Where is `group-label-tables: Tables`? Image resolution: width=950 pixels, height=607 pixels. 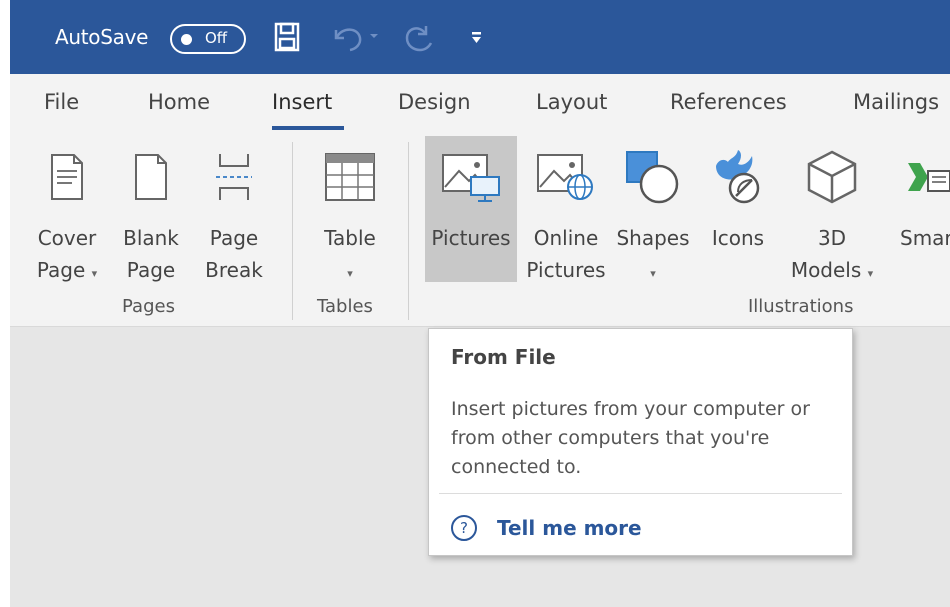 group-label-tables: Tables is located at coordinates (345, 306).